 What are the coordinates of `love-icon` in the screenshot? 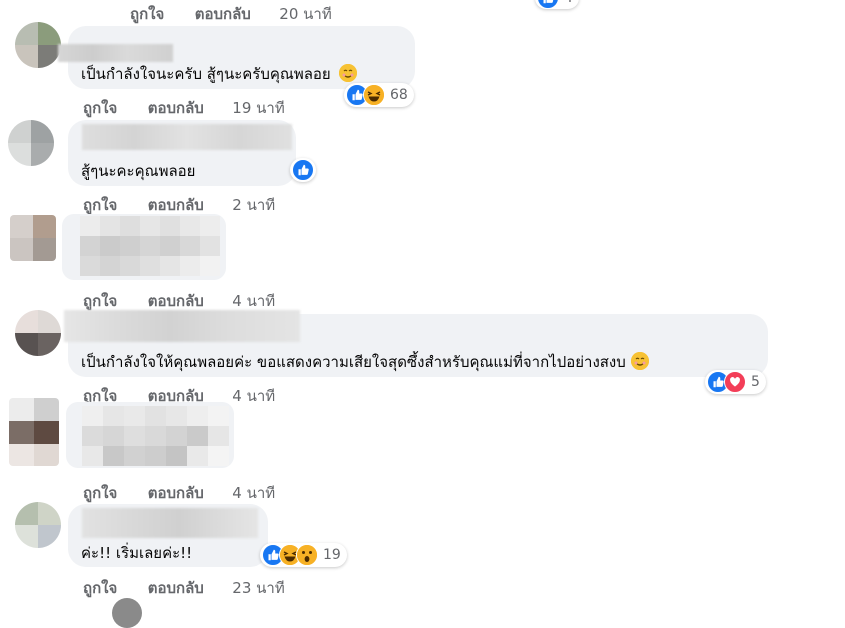 It's located at (735, 382).